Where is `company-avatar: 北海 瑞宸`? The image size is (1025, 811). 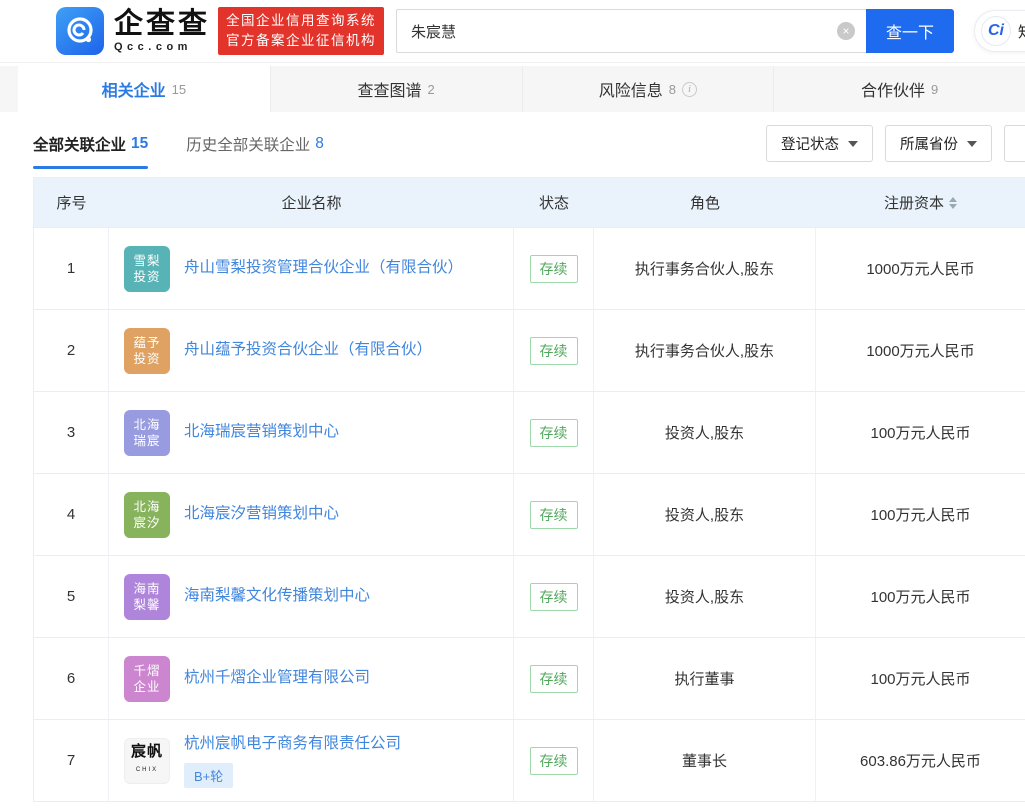 company-avatar: 北海 瑞宸 is located at coordinates (147, 432).